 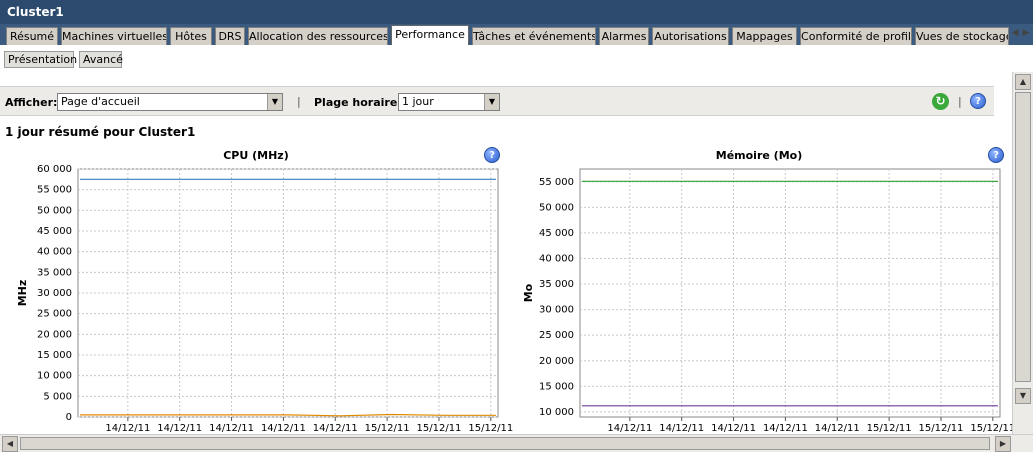 I want to click on y-tick-label: 0, so click(x=69, y=417).